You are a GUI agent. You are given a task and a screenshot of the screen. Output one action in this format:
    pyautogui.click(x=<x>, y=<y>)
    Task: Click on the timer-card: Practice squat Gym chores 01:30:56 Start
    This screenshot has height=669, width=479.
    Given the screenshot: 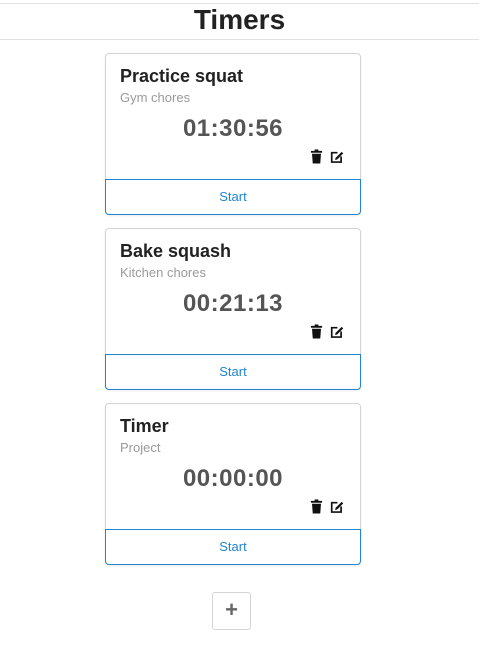 What is the action you would take?
    pyautogui.click(x=233, y=134)
    